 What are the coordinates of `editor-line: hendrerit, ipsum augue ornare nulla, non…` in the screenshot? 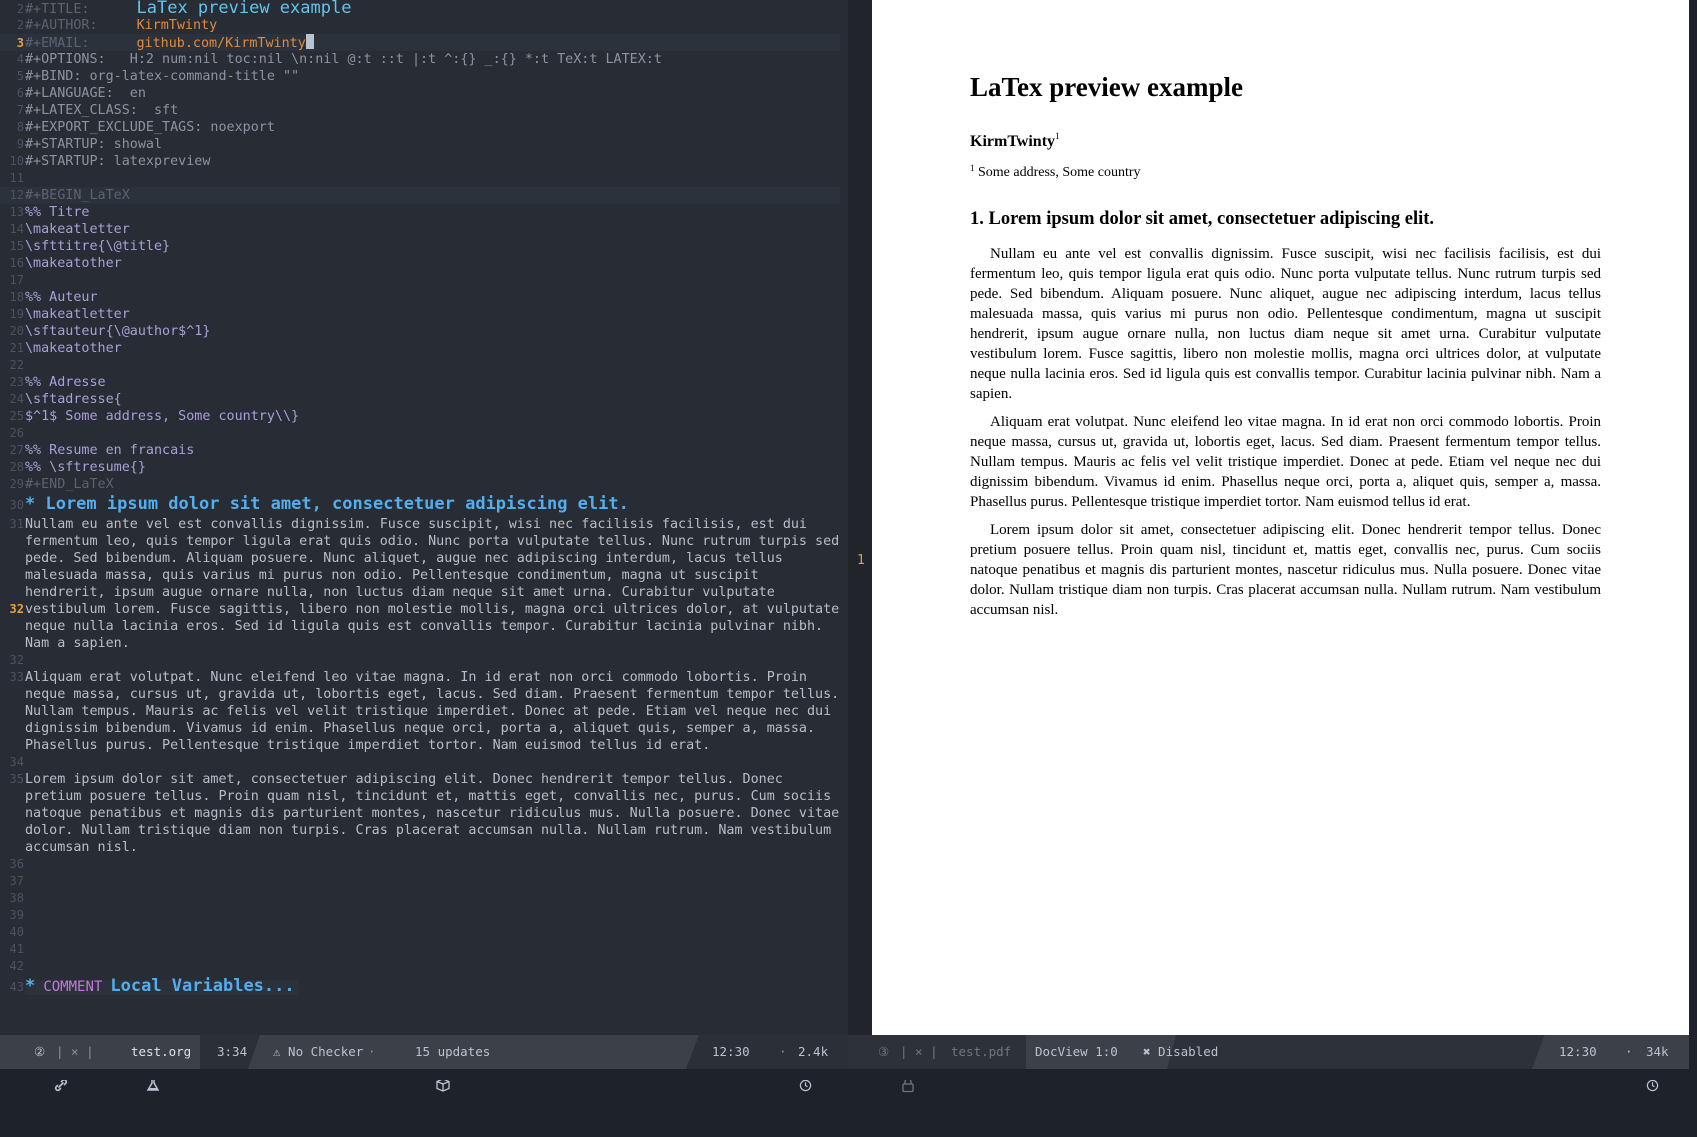 It's located at (420, 592).